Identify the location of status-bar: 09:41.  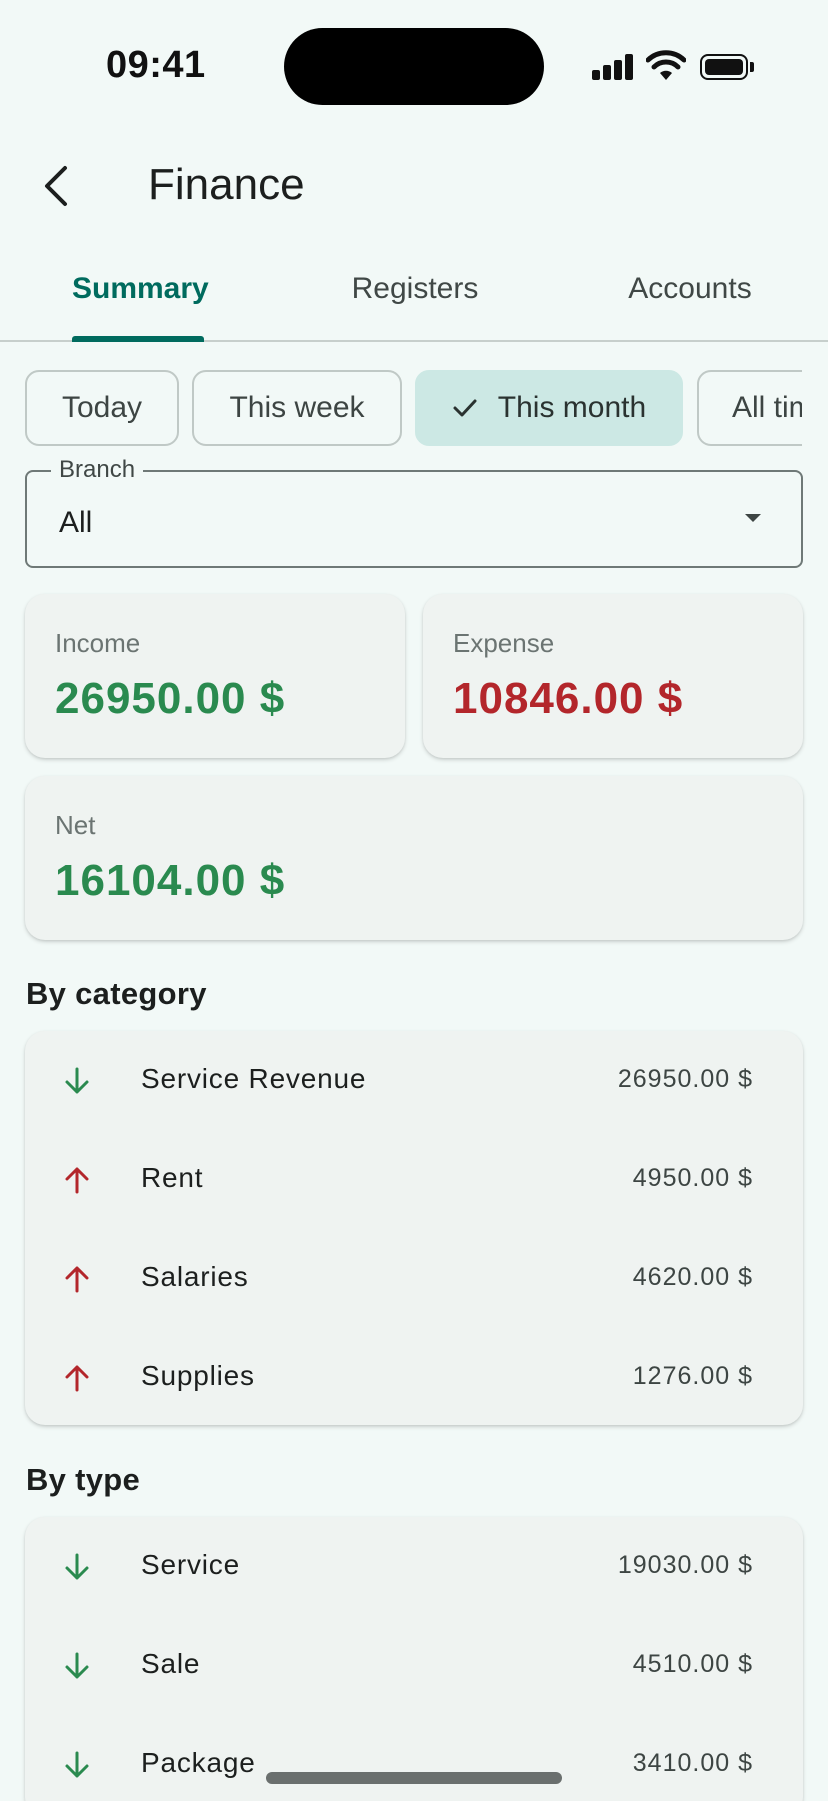
(414, 60).